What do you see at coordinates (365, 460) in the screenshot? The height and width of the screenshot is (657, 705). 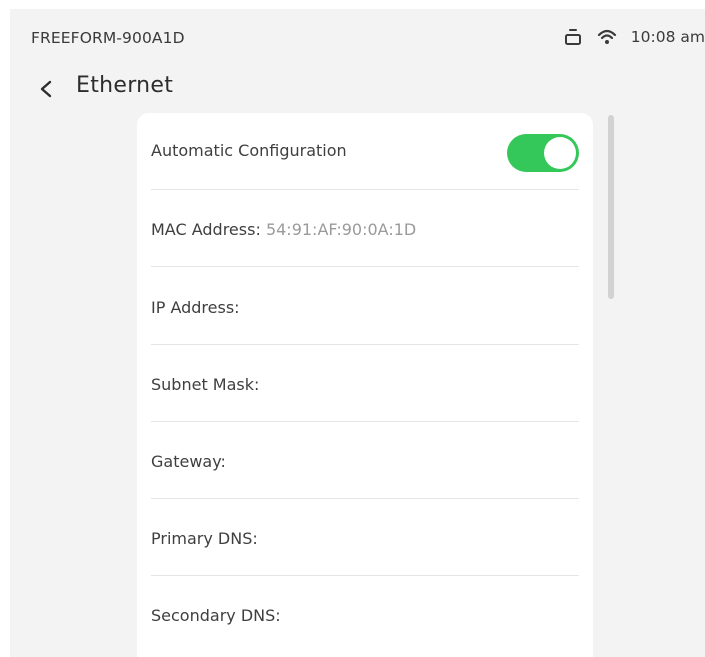 I see `gateway-row: Gateway:` at bounding box center [365, 460].